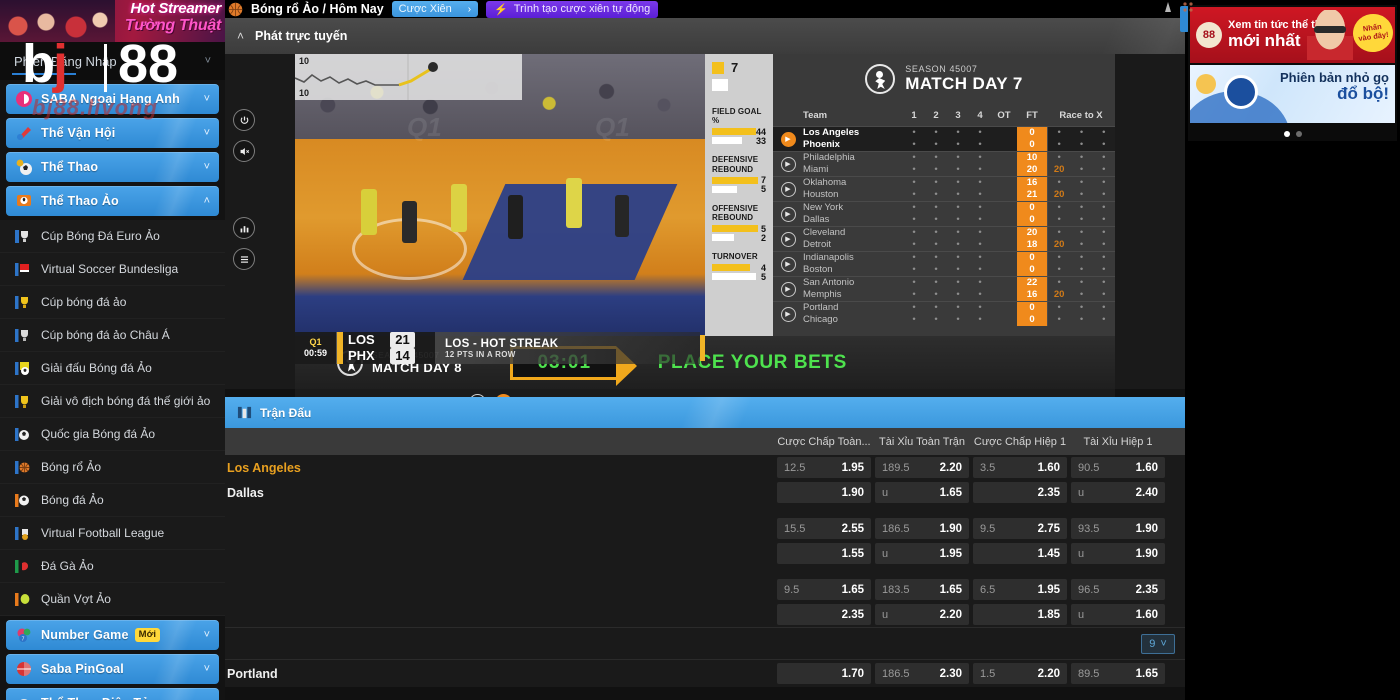 The height and width of the screenshot is (700, 1400). What do you see at coordinates (1118, 589) in the screenshot?
I see `odds-cell: 96.5 2.35` at bounding box center [1118, 589].